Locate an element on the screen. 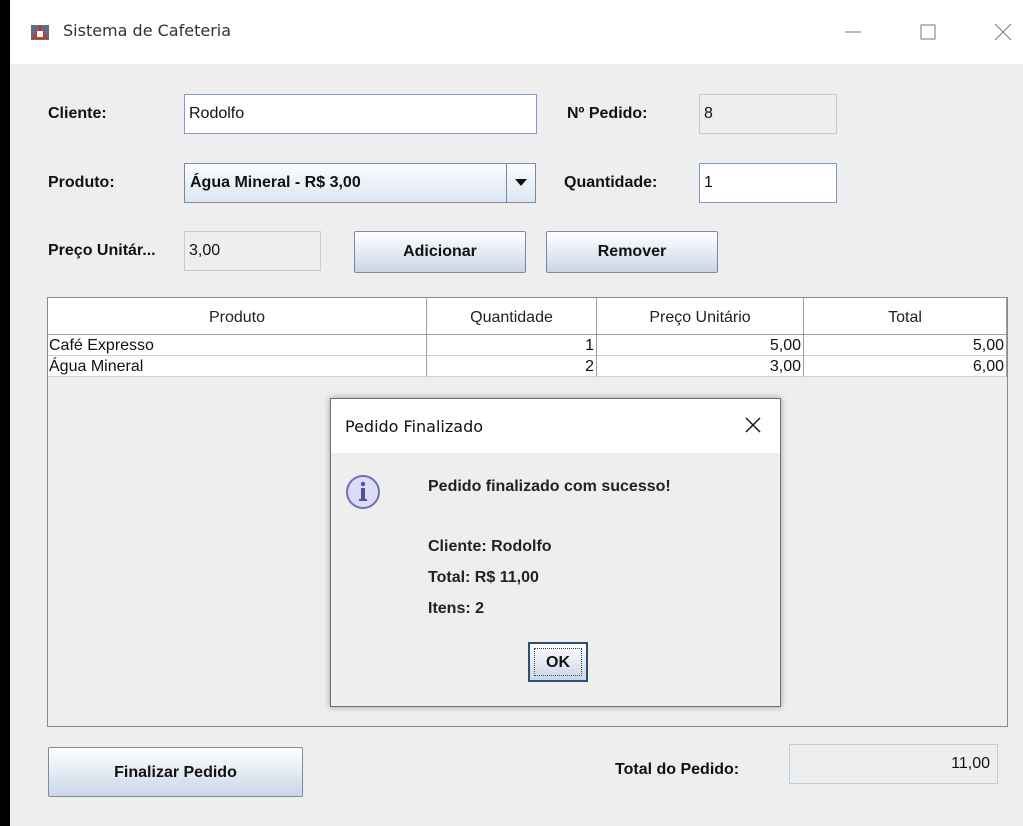 Image resolution: width=1023 pixels, height=826 pixels. window-title: Sistema de Cafeteria is located at coordinates (147, 30).